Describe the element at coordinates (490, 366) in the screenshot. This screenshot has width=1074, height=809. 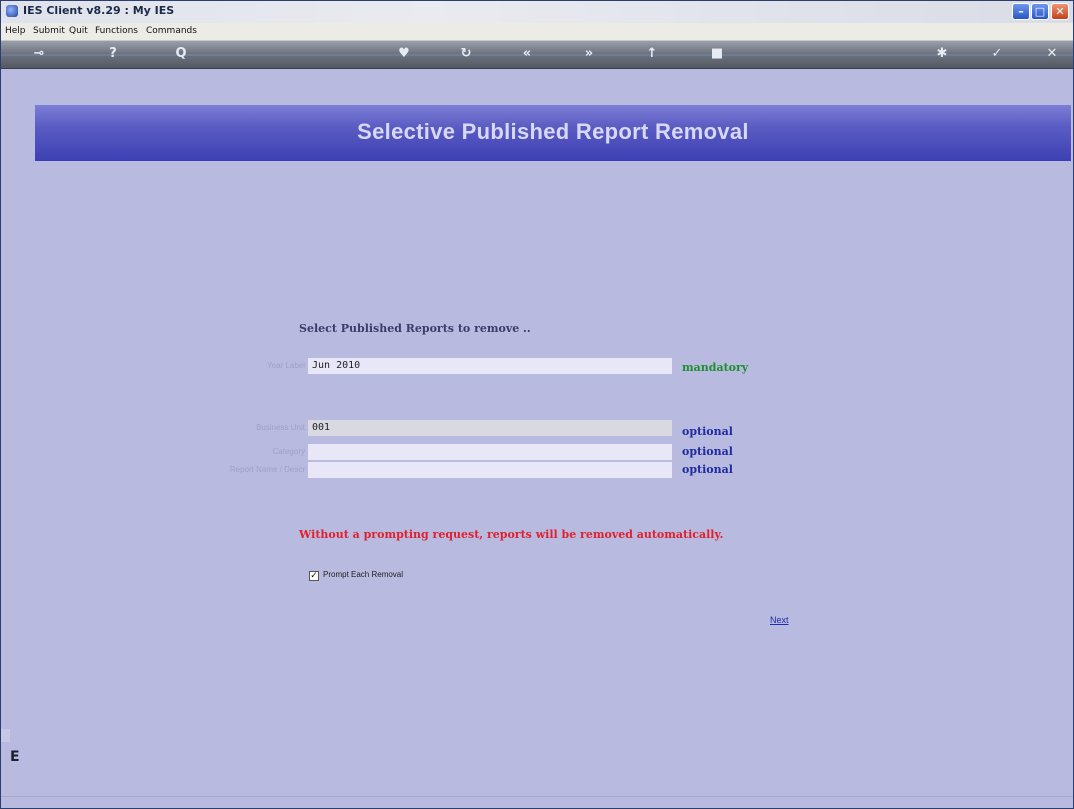
I see `year-field: Jun 2010` at that location.